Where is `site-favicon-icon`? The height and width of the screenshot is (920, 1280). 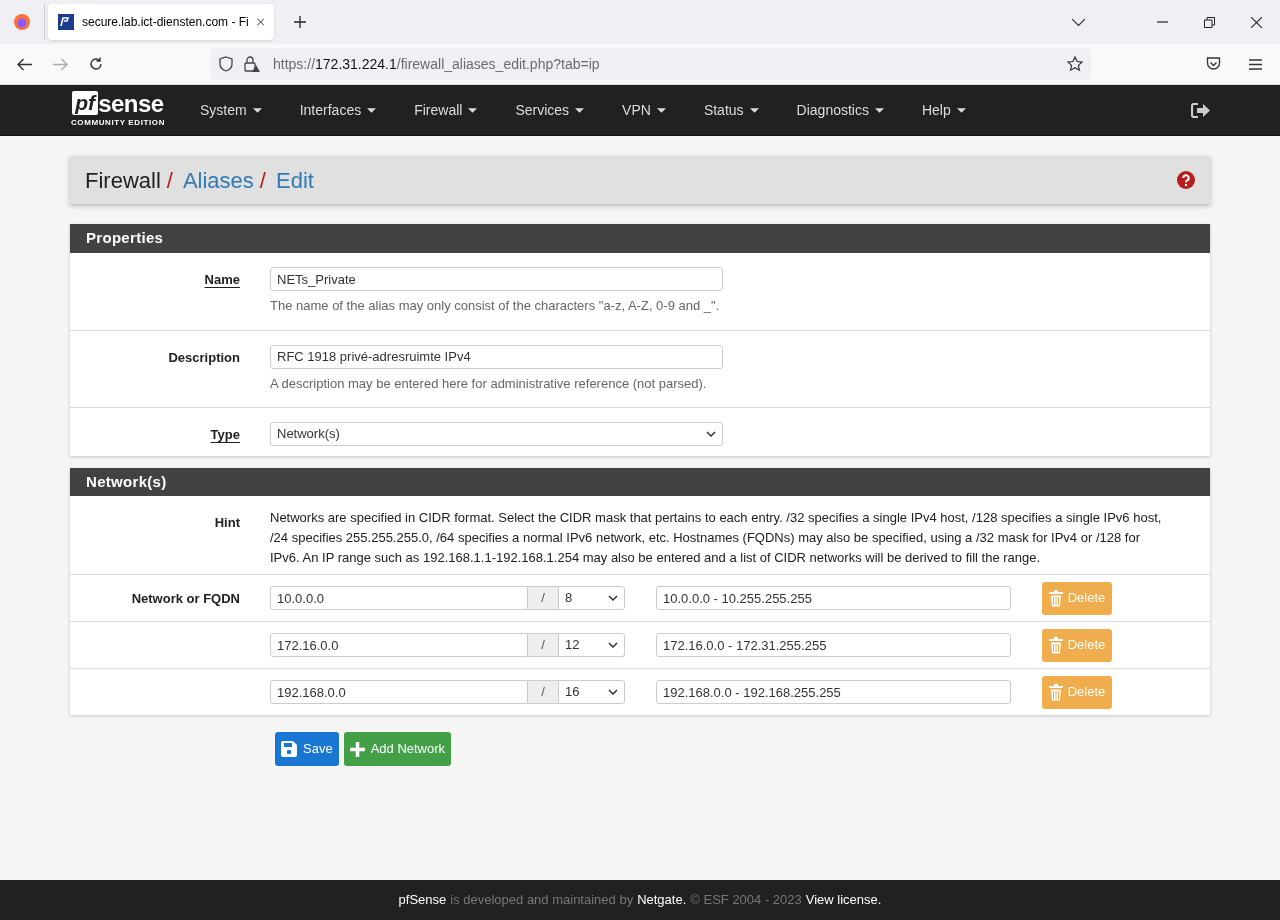 site-favicon-icon is located at coordinates (66, 22).